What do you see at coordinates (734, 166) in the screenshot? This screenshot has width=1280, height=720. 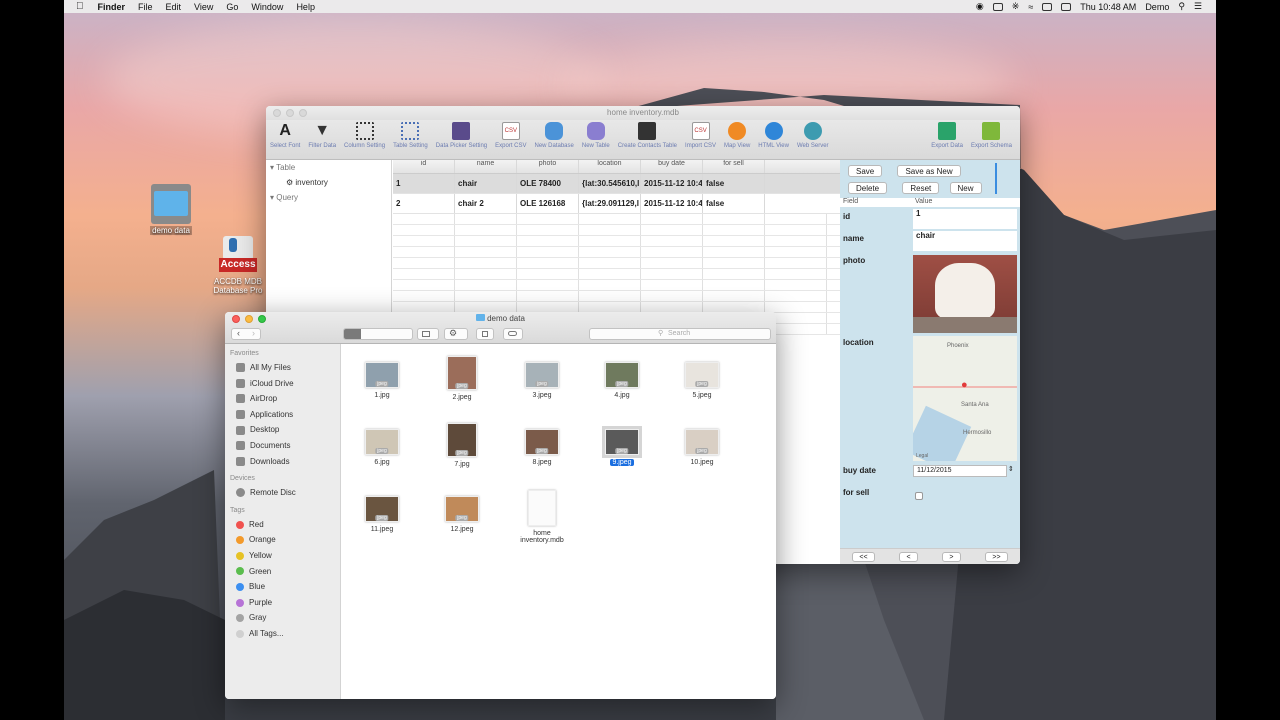 I see `column-header-for-sell: for sell` at bounding box center [734, 166].